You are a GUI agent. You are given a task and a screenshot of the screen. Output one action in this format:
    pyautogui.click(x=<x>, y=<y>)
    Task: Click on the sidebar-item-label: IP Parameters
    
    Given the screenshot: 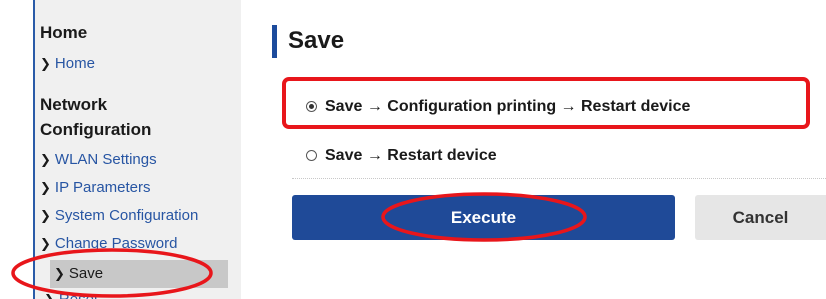 What is the action you would take?
    pyautogui.click(x=102, y=187)
    